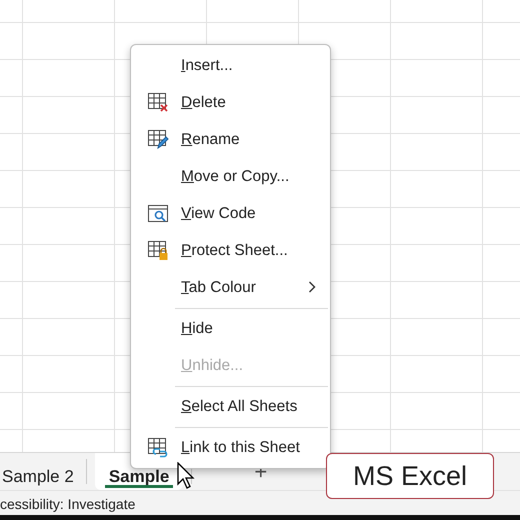 The image size is (520, 520). Describe the element at coordinates (230, 102) in the screenshot. I see `menu-item: Delete` at that location.